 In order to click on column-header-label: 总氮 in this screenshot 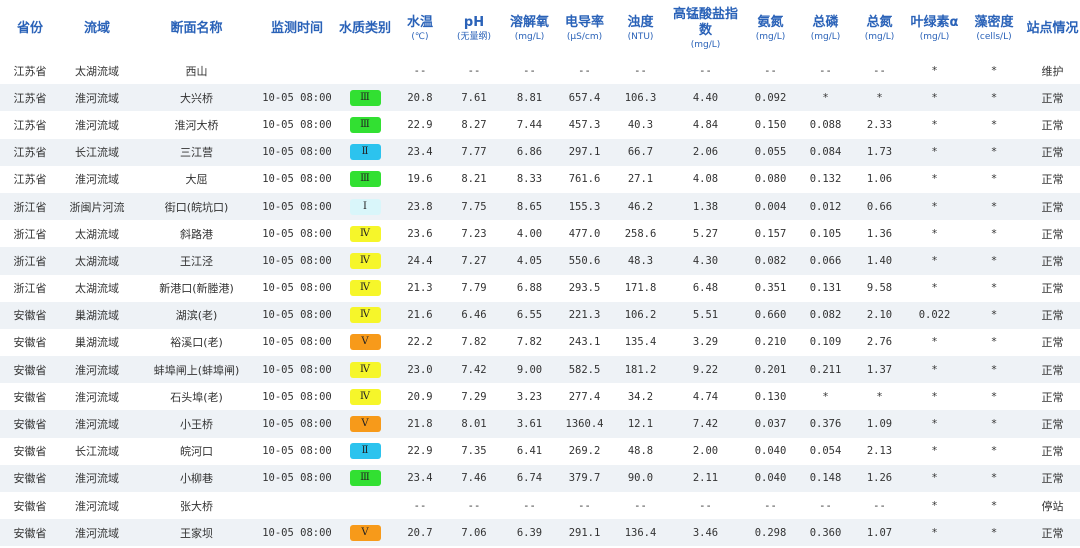, I will do `click(879, 22)`.